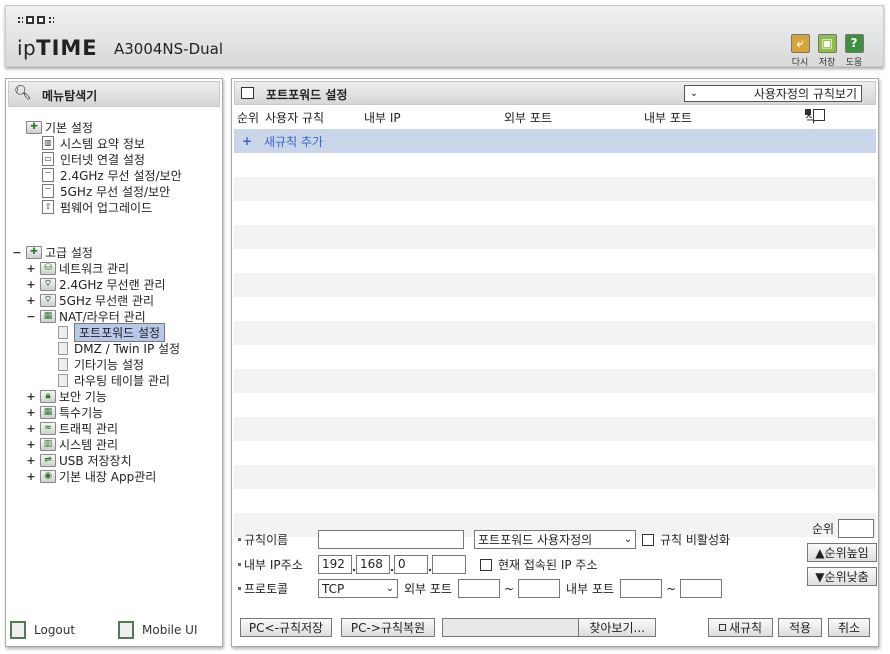  I want to click on help-button: ? 도움, so click(854, 51).